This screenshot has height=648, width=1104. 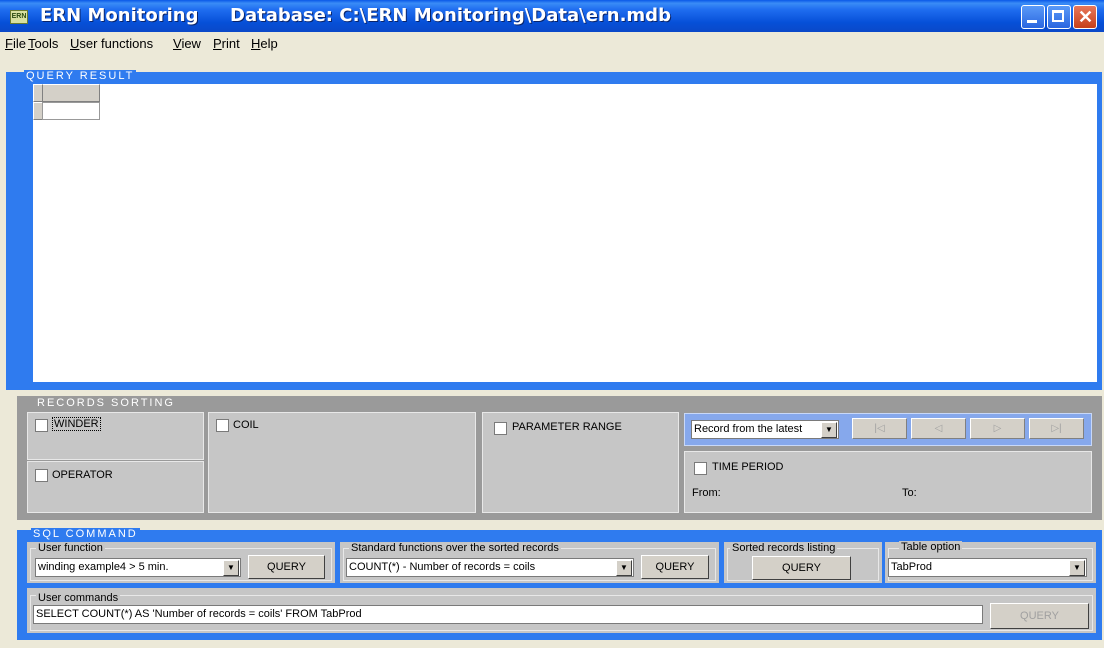 I want to click on record-order-value: Record from the latest, so click(x=748, y=429).